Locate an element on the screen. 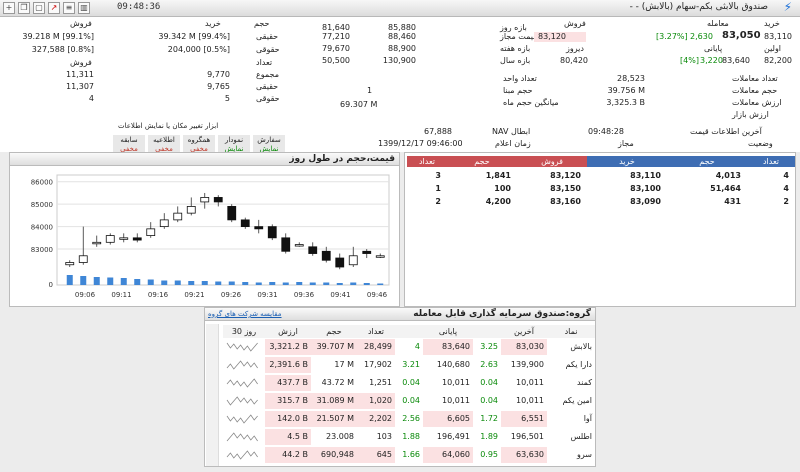 The width and height of the screenshot is (800, 472). sparkline-icon is located at coordinates (244, 347).